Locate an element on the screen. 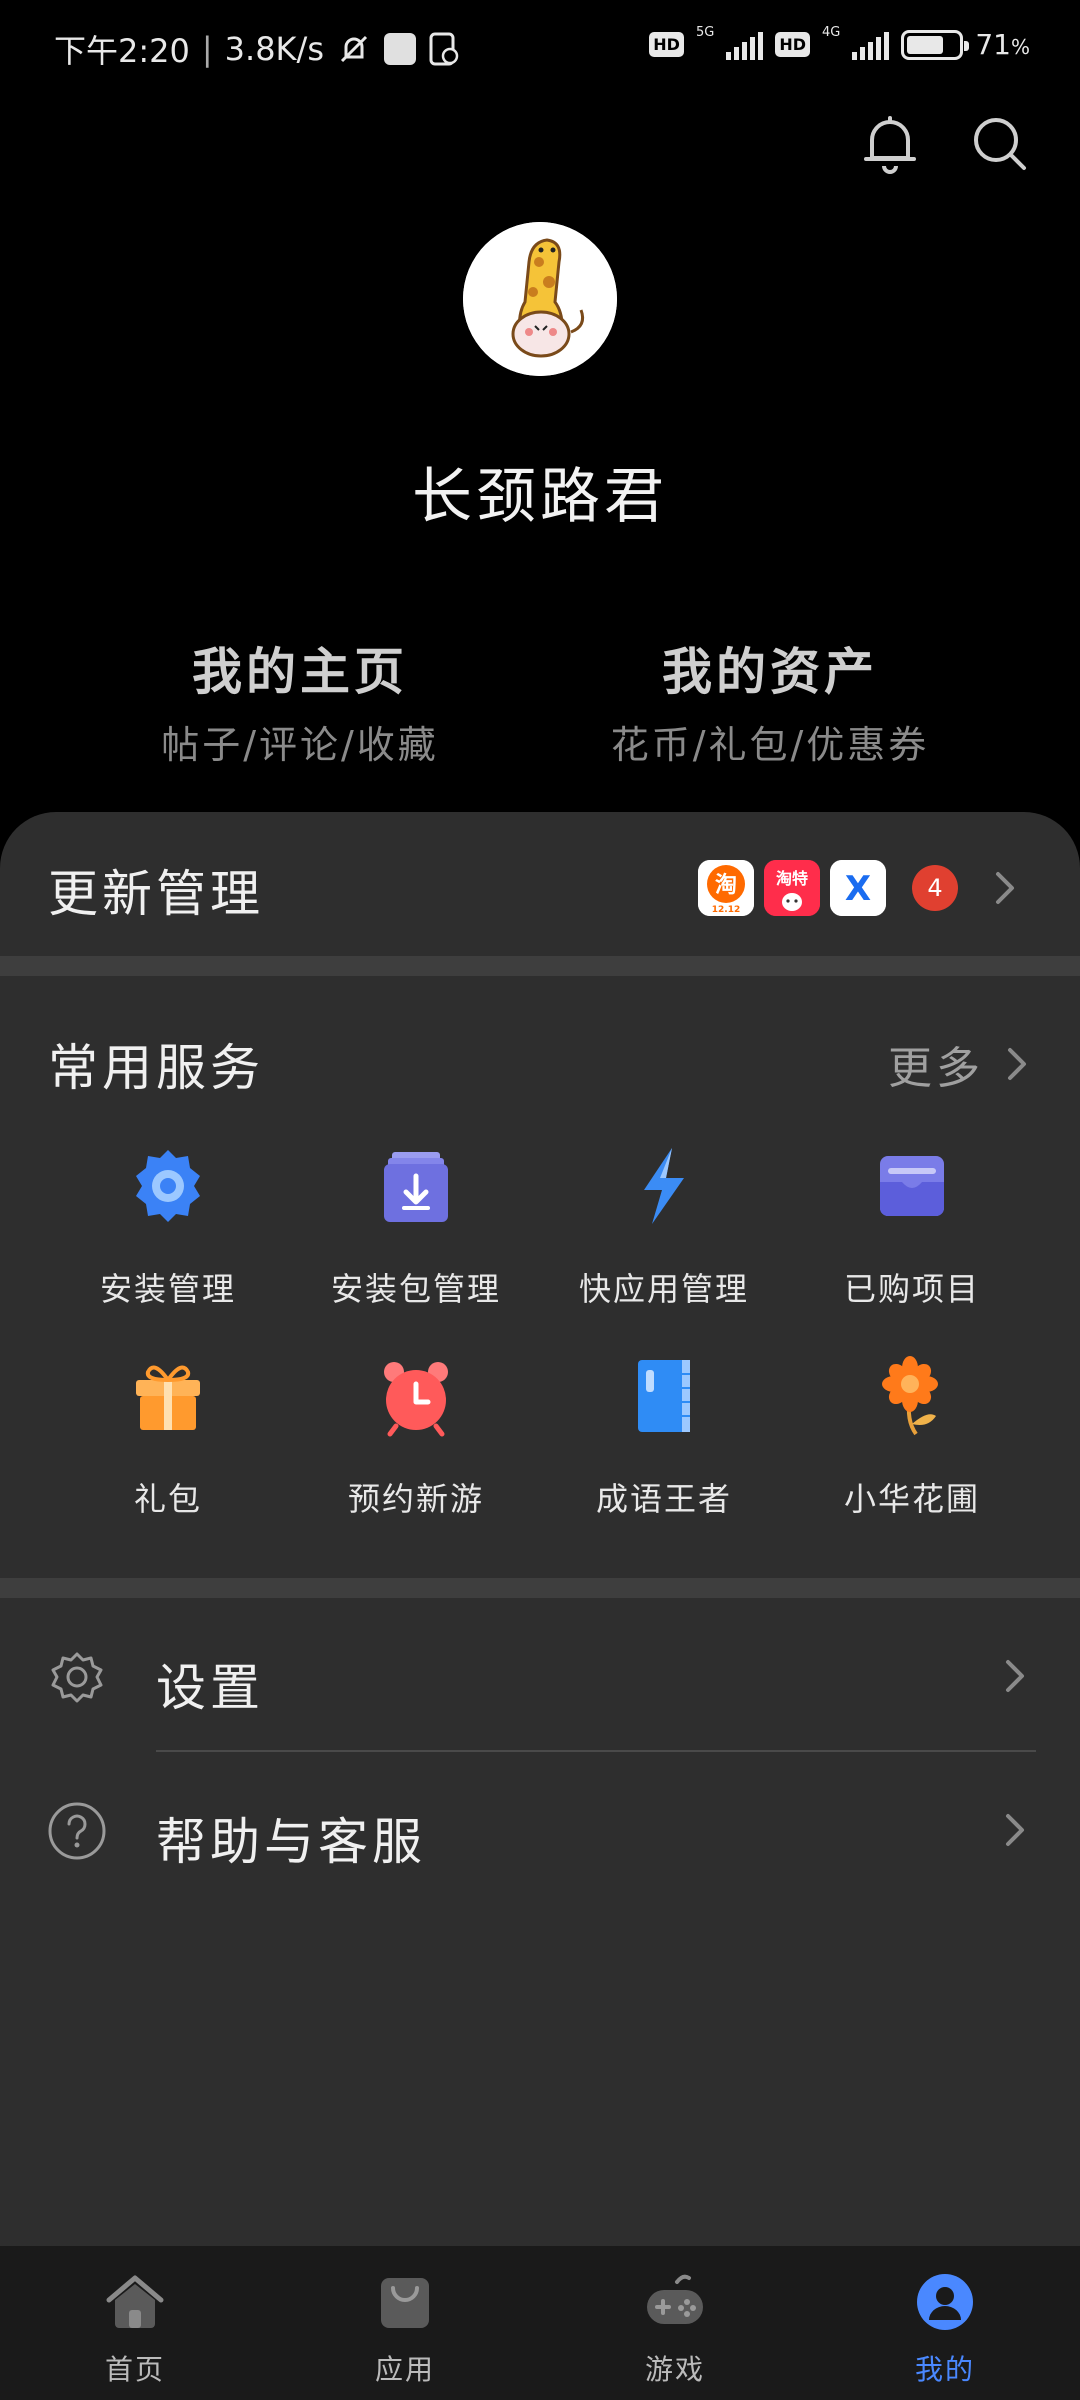 This screenshot has width=1080, height=2400. service-install-management: 安装管理 is located at coordinates (168, 1229).